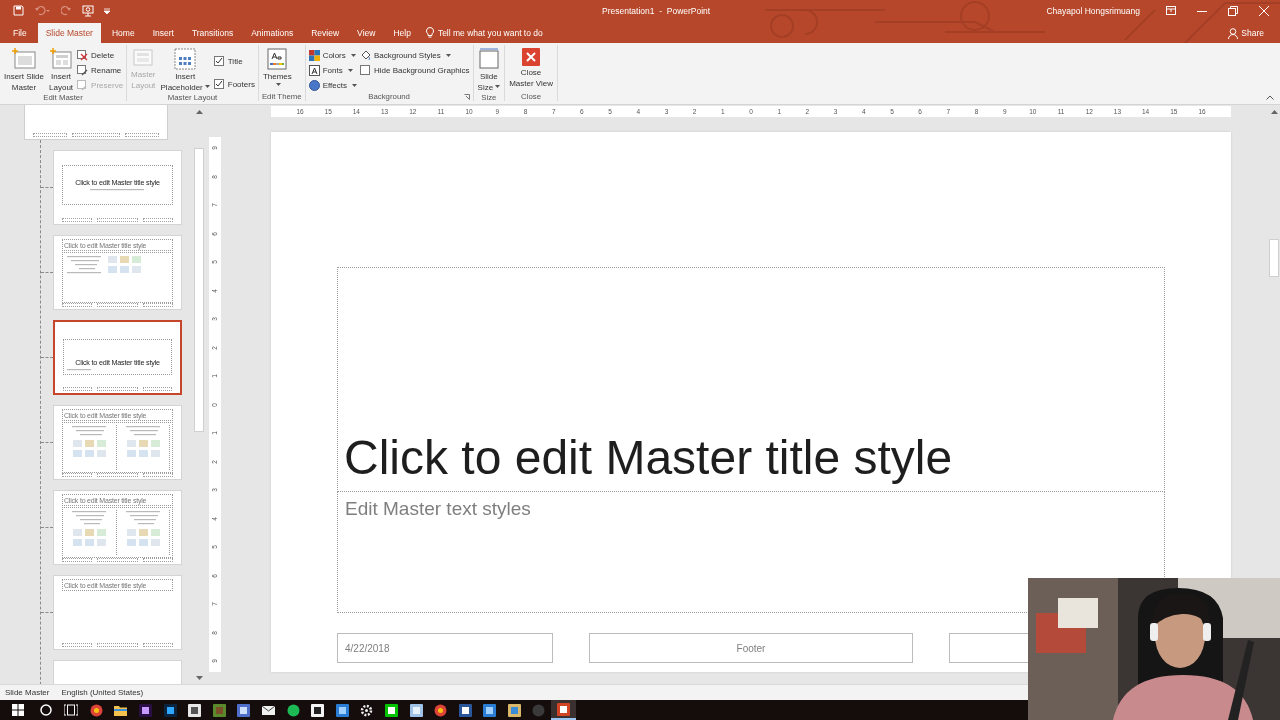  Describe the element at coordinates (325, 33) in the screenshot. I see `ribbon-tab: Review` at that location.